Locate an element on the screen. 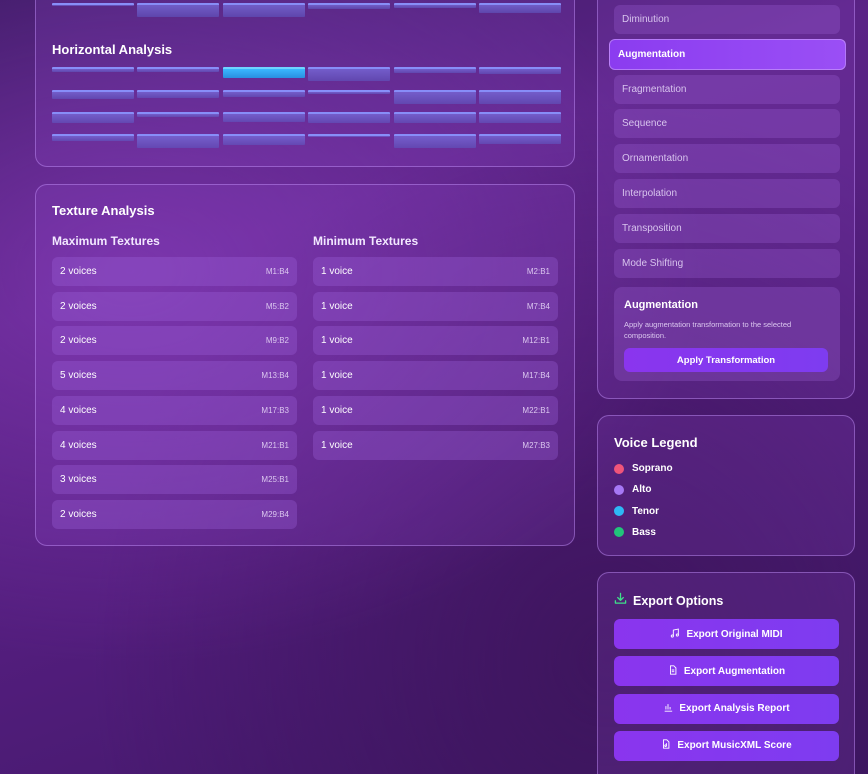  min-texture-item: 1 voice M7:B4 is located at coordinates (435, 306).